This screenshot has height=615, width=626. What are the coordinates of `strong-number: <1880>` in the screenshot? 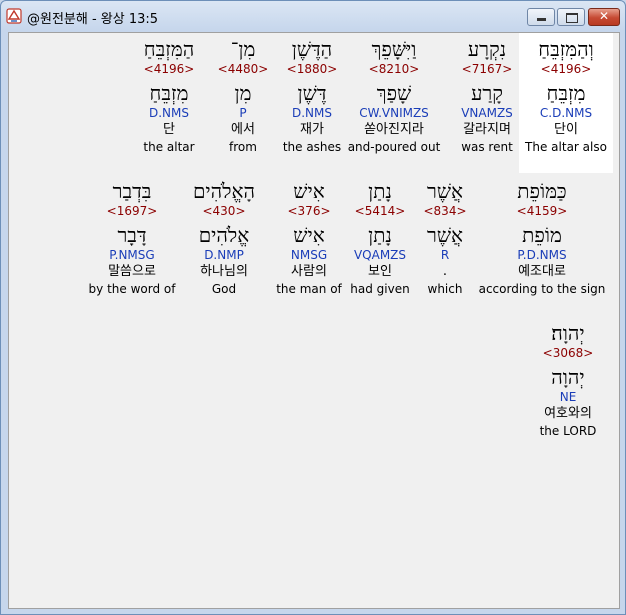 It's located at (312, 69).